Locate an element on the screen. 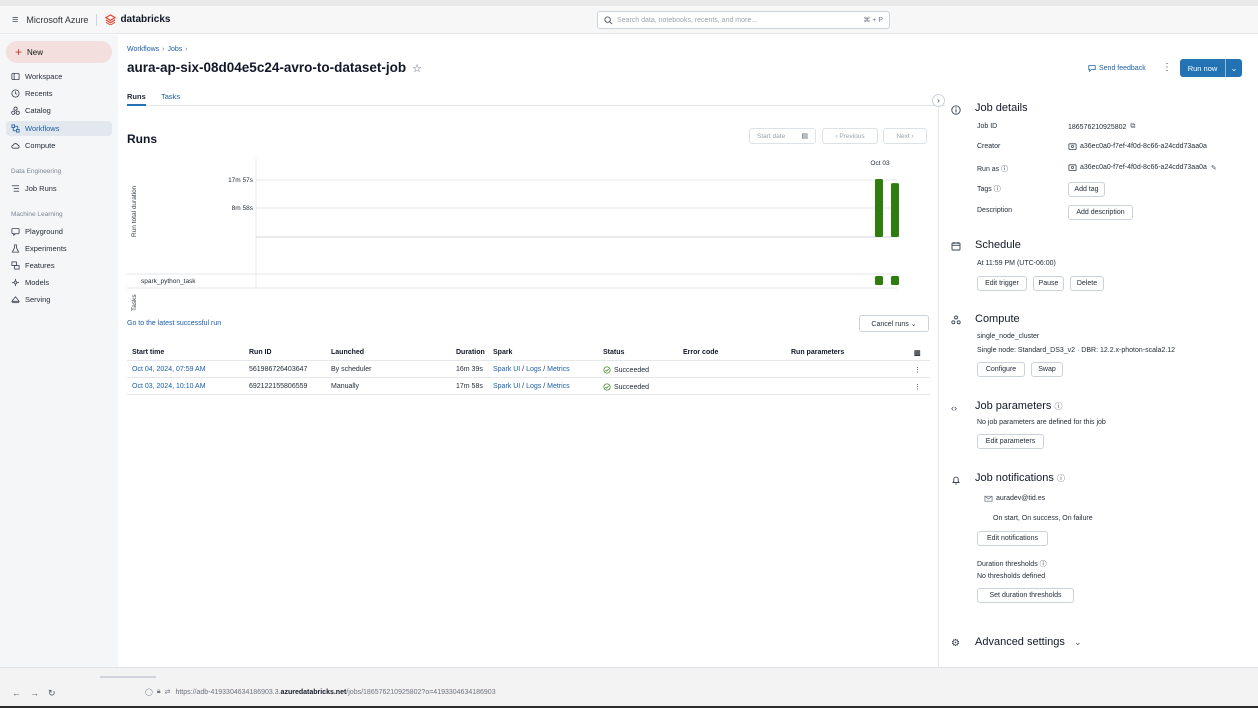 This screenshot has height=708, width=1258. column-header: Spark is located at coordinates (502, 352).